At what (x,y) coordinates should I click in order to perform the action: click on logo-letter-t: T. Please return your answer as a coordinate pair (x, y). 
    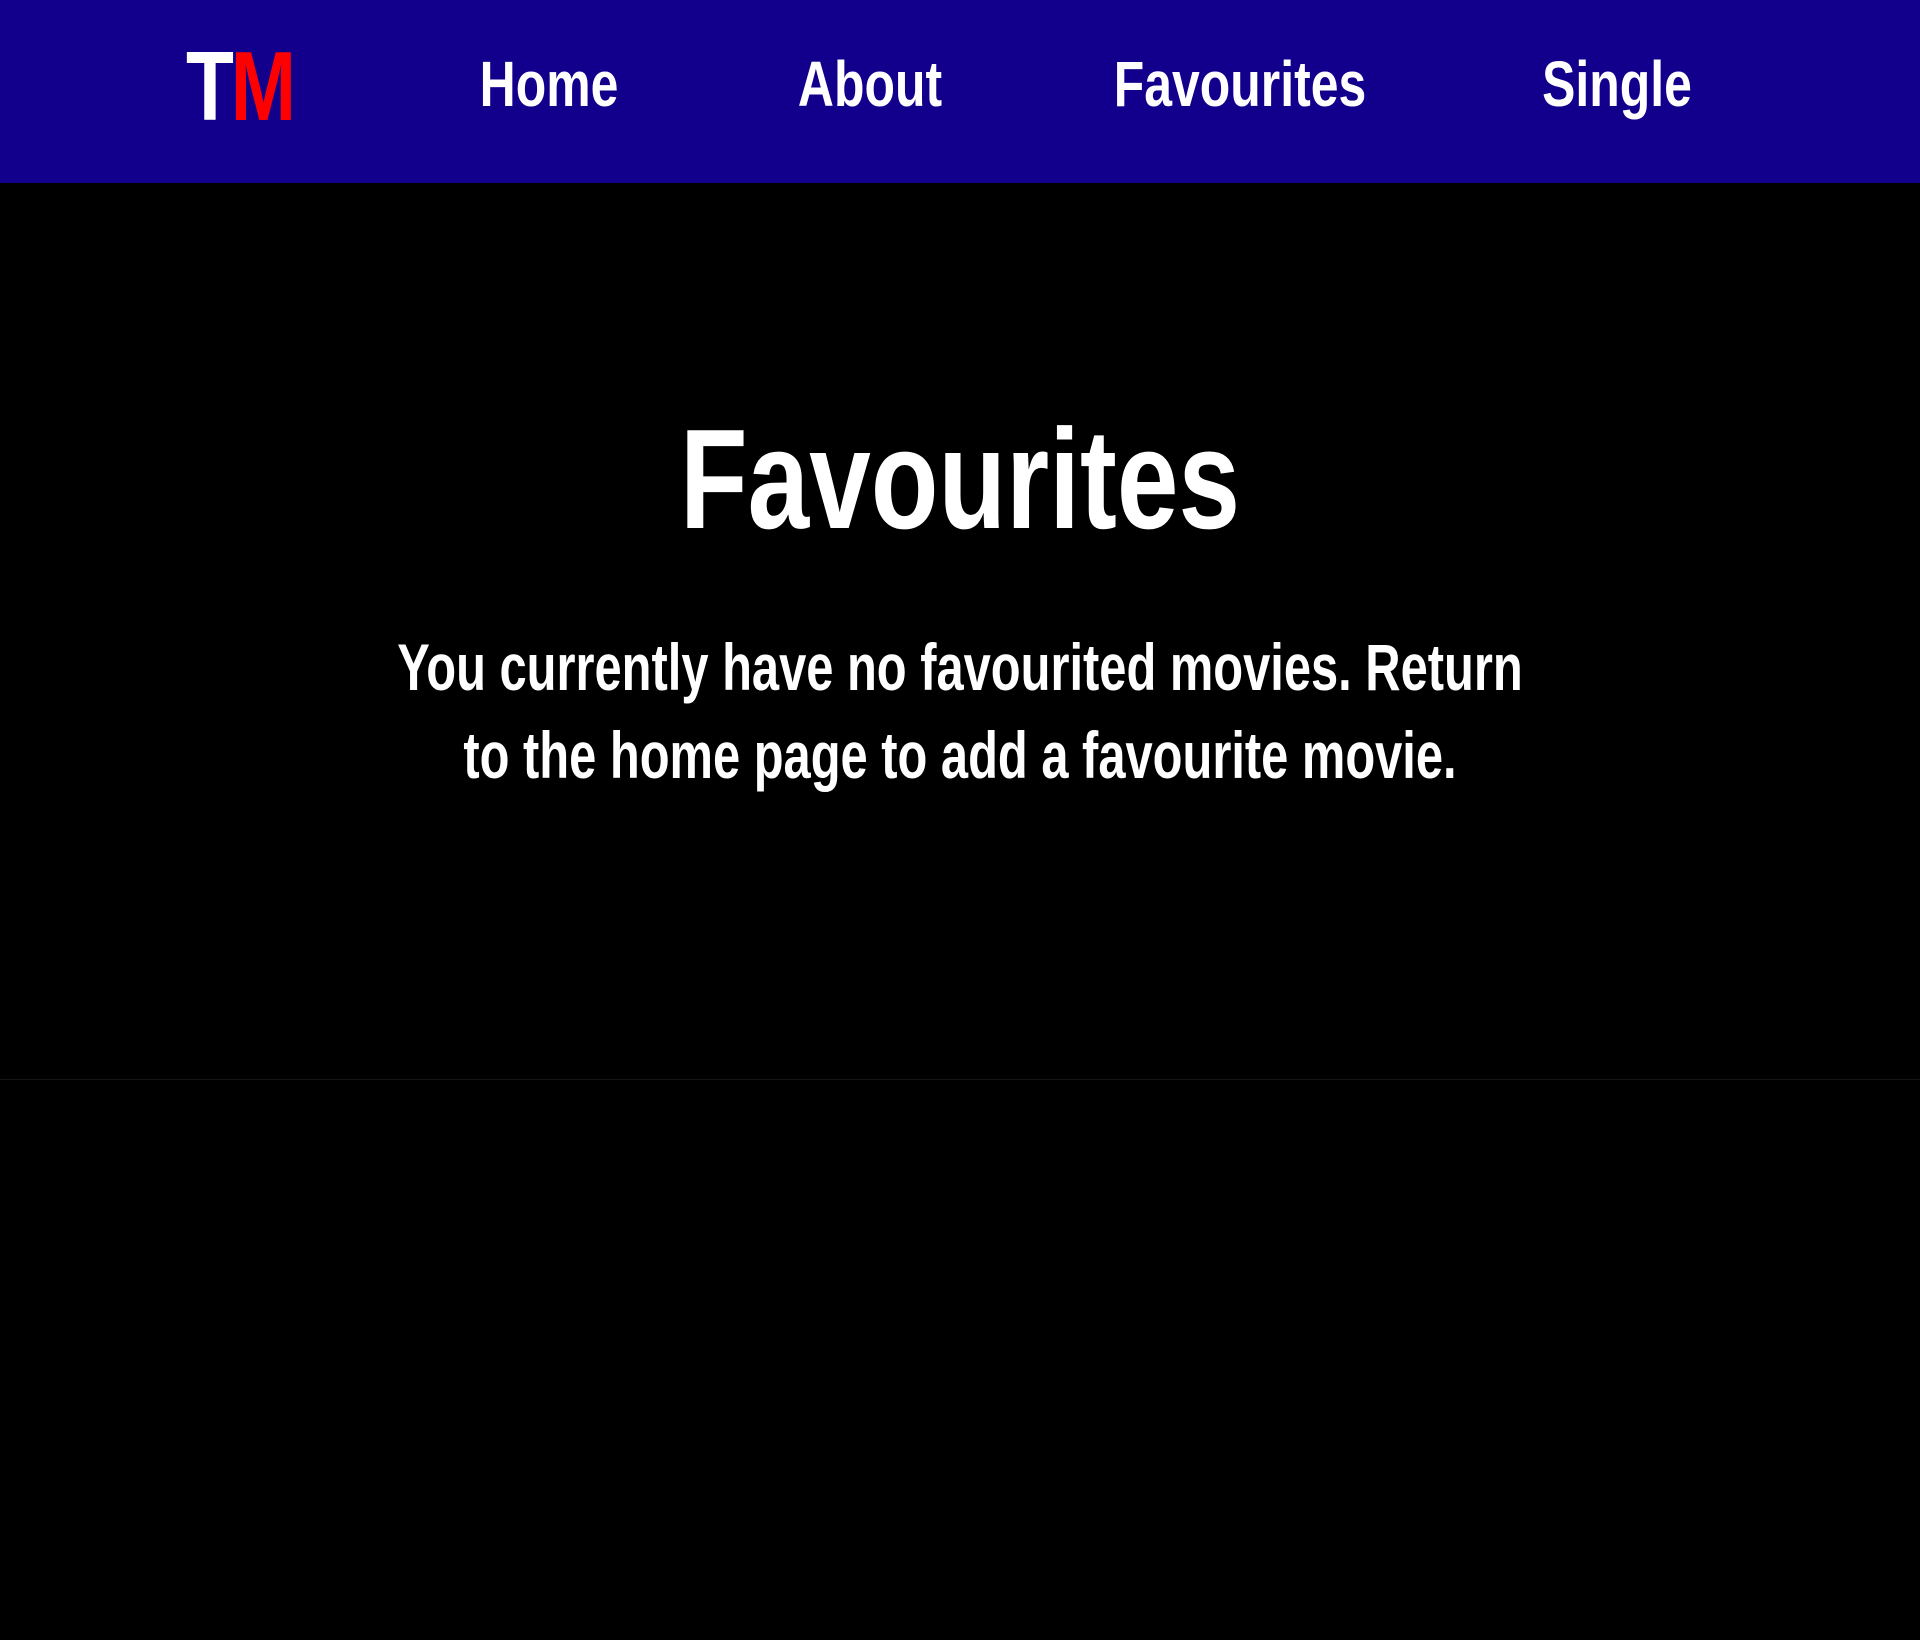
    Looking at the image, I should click on (210, 85).